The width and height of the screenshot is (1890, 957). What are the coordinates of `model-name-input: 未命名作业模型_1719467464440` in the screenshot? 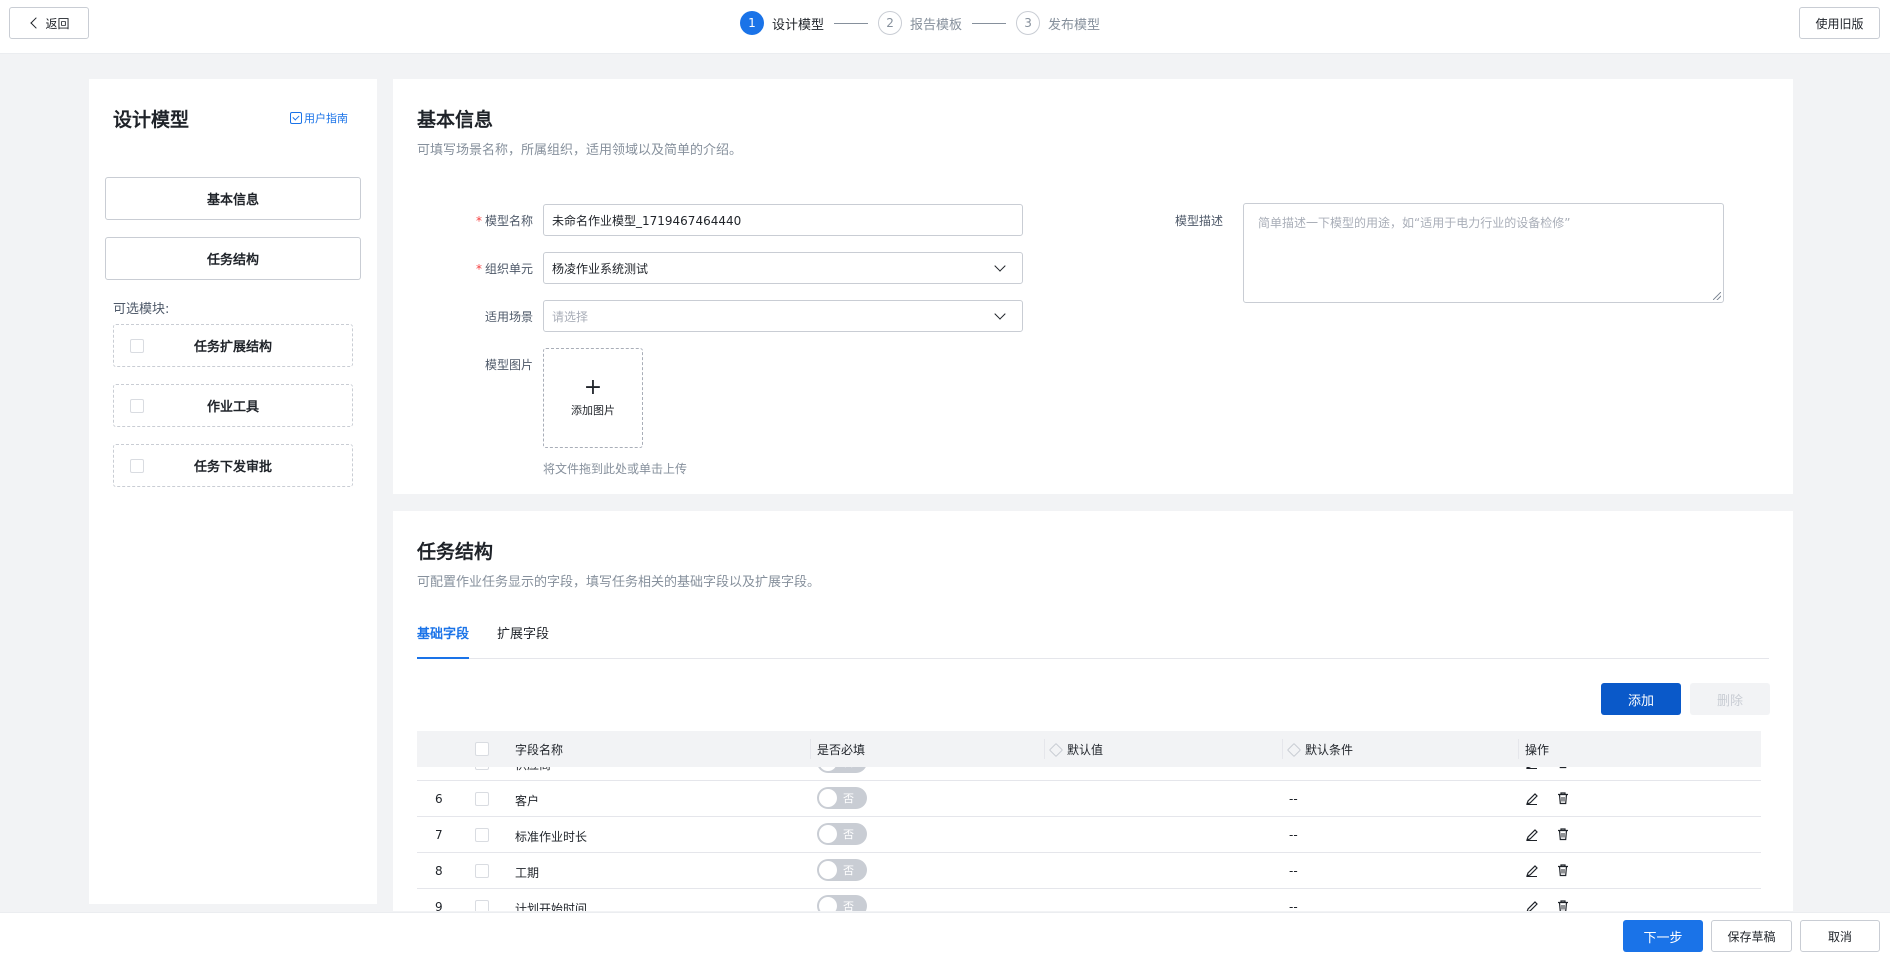 It's located at (783, 220).